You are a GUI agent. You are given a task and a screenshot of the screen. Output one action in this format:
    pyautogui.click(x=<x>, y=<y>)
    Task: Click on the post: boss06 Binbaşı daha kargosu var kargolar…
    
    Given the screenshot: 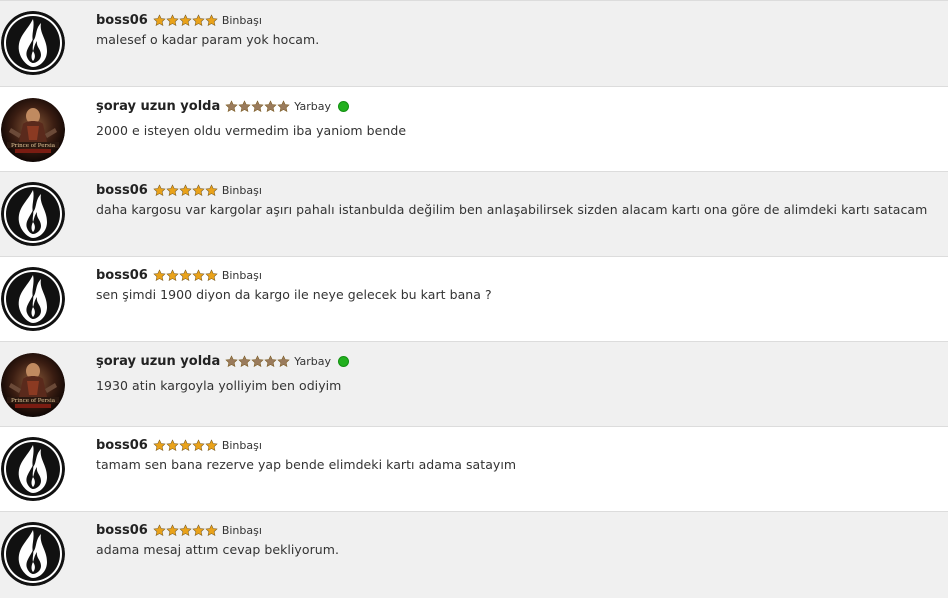 What is the action you would take?
    pyautogui.click(x=474, y=213)
    